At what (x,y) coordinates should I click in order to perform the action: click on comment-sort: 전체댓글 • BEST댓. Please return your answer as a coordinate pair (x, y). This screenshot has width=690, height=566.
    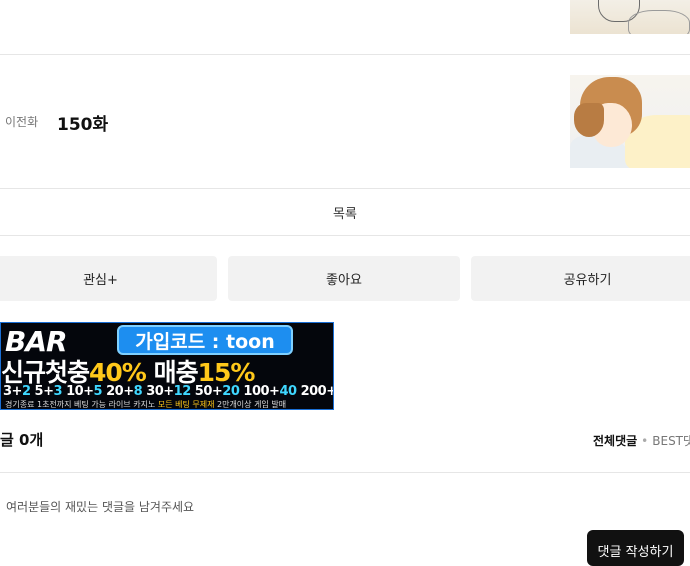
    Looking at the image, I should click on (641, 440).